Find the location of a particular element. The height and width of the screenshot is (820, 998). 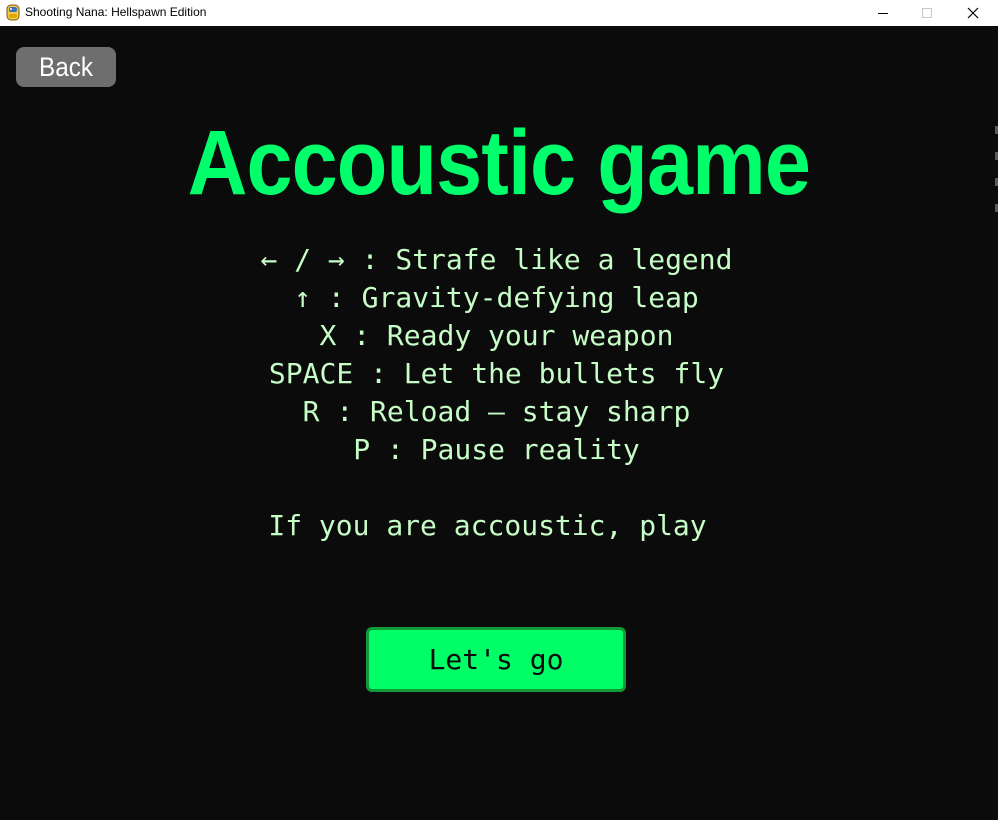

control-line: ← / → : Strafe like a legend is located at coordinates (496, 259).